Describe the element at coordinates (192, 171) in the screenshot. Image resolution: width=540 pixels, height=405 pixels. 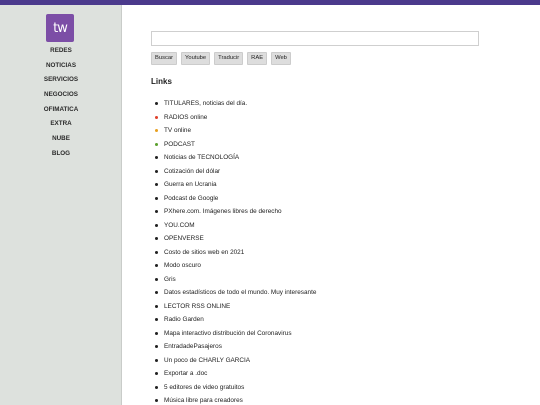
I see `link-label: Cotización del dólar` at that location.